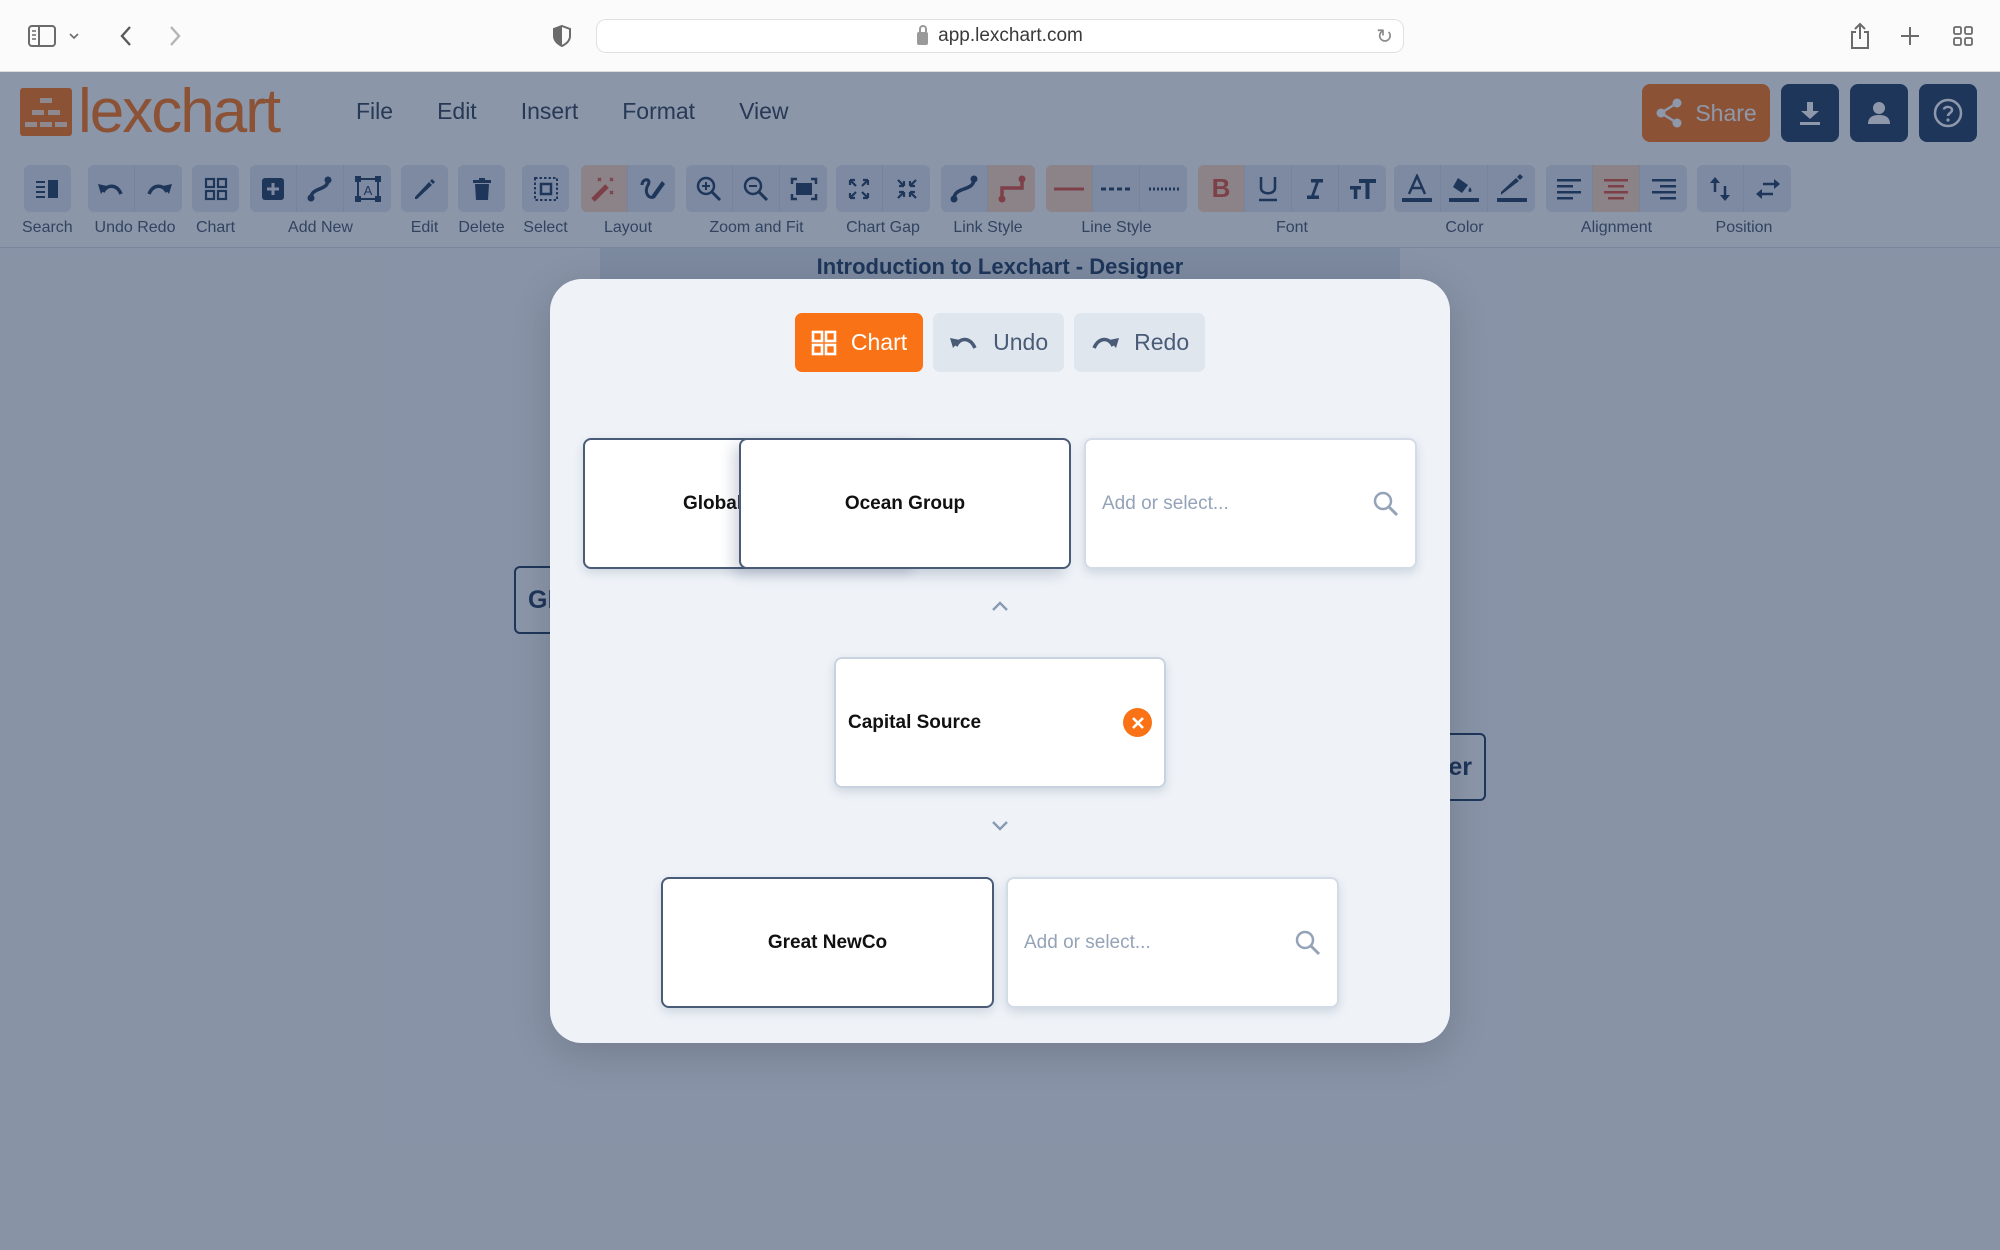 Image resolution: width=2000 pixels, height=1250 pixels. I want to click on child-card-great-newco: Great NewCo, so click(827, 942).